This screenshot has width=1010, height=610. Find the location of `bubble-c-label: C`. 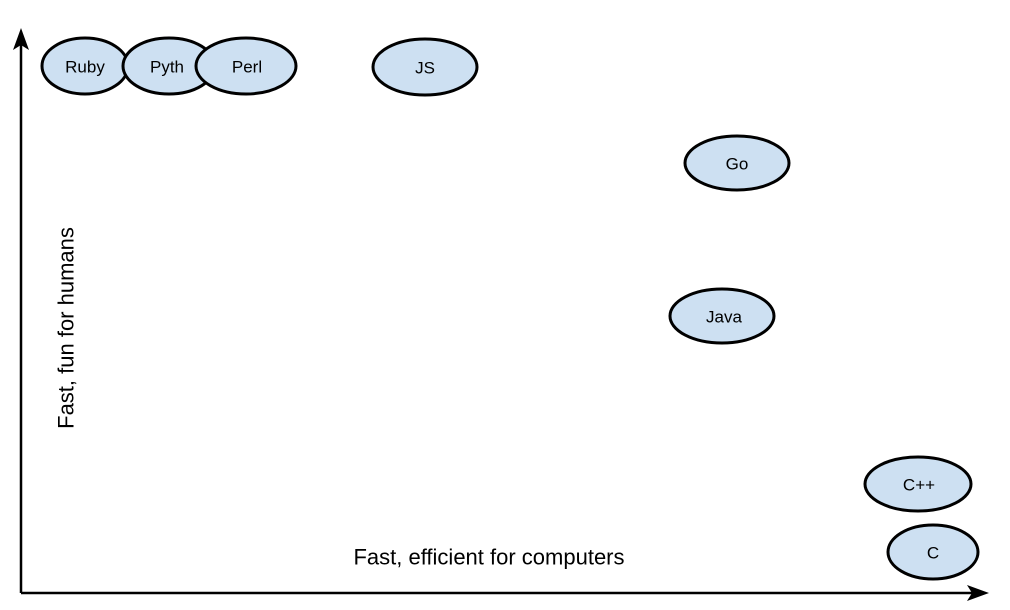

bubble-c-label: C is located at coordinates (933, 553).